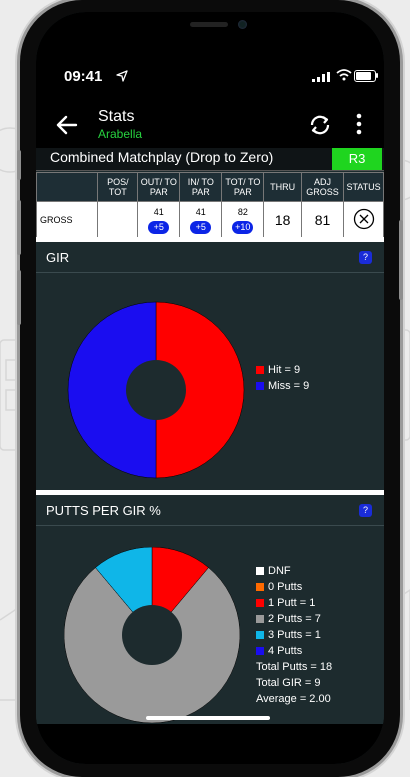 This screenshot has height=777, width=410. I want to click on gir-legend: Hit = 9 Miss = 9, so click(282, 378).